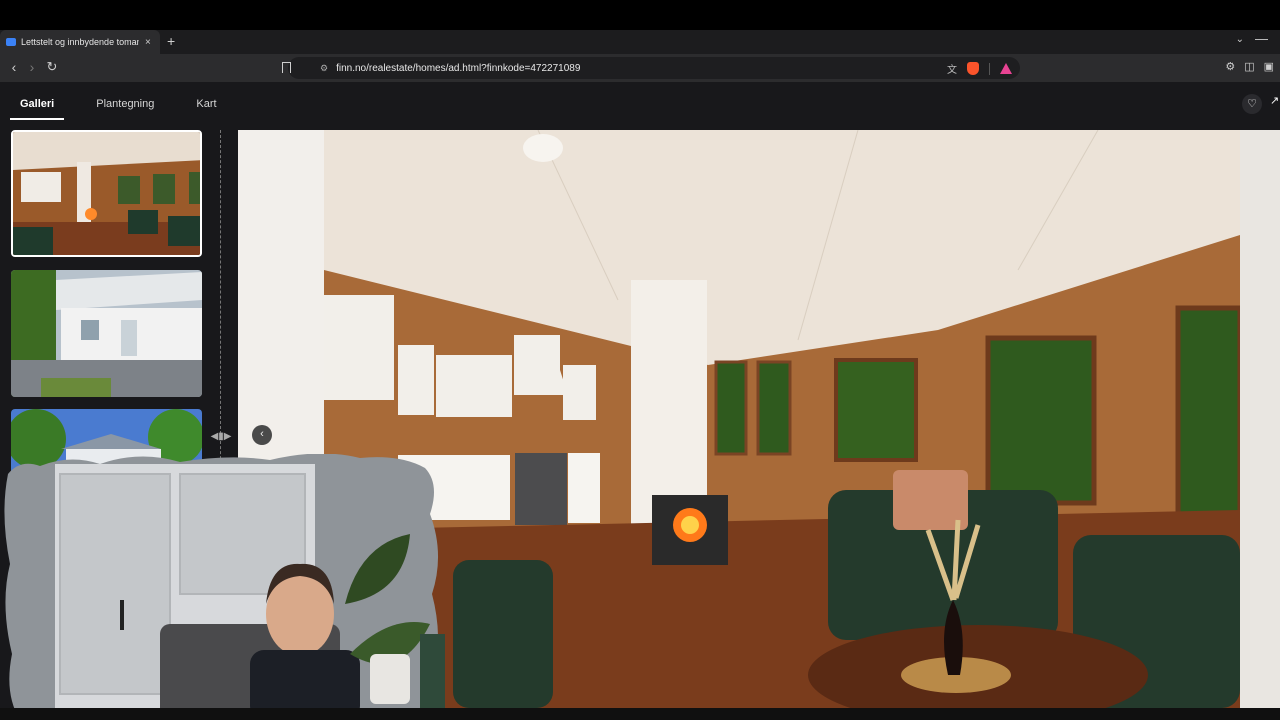  Describe the element at coordinates (206, 101) in the screenshot. I see `tab-kart: Kart` at that location.